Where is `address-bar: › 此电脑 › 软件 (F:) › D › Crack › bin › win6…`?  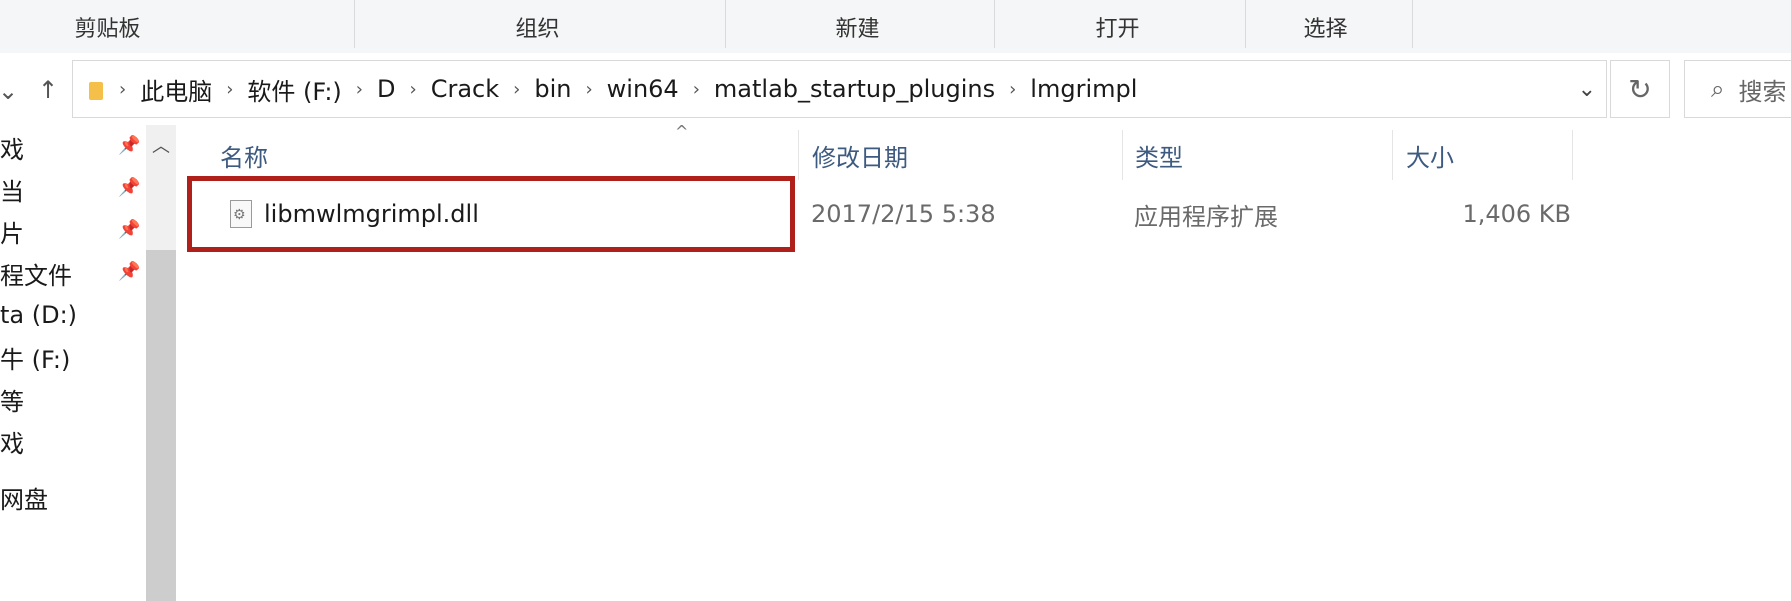 address-bar: › 此电脑 › 软件 (F:) › D › Crack › bin › win6… is located at coordinates (839, 89).